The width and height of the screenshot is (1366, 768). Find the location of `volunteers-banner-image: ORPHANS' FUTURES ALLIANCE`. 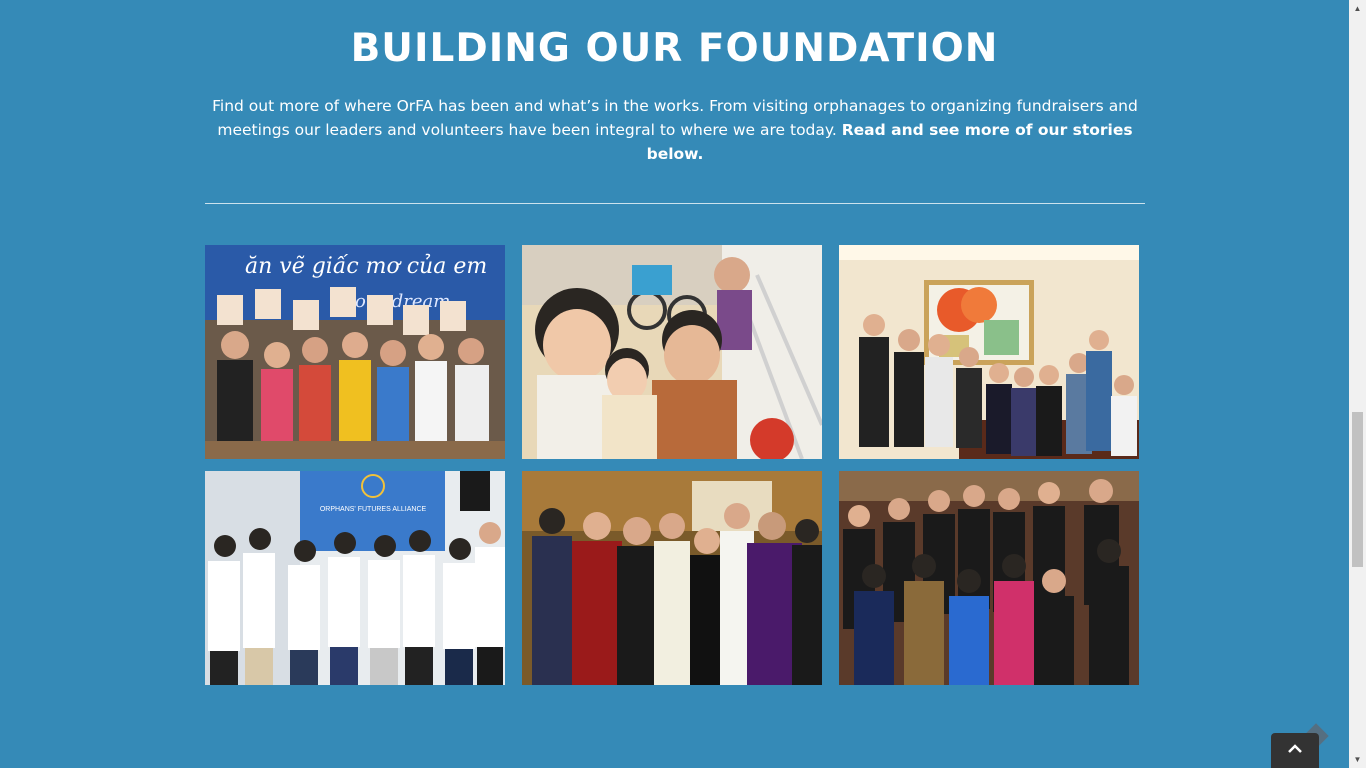

volunteers-banner-image: ORPHANS' FUTURES ALLIANCE is located at coordinates (355, 578).